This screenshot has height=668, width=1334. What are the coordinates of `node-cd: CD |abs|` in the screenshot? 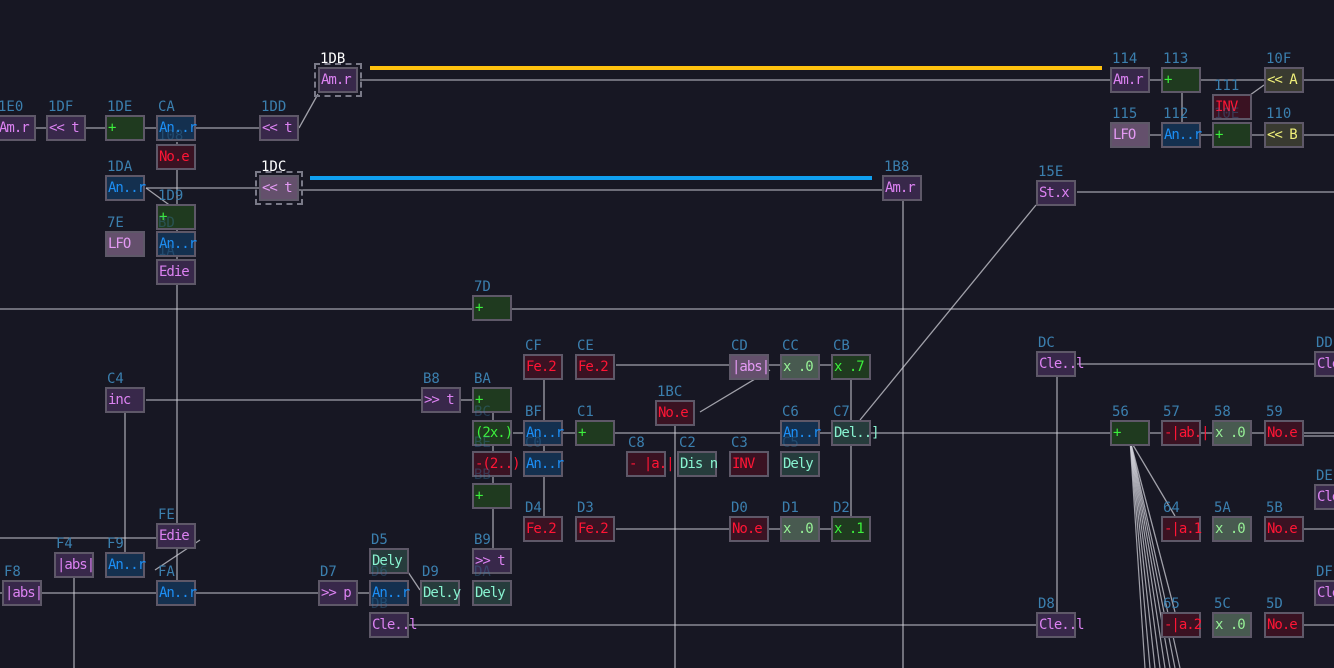 It's located at (749, 359).